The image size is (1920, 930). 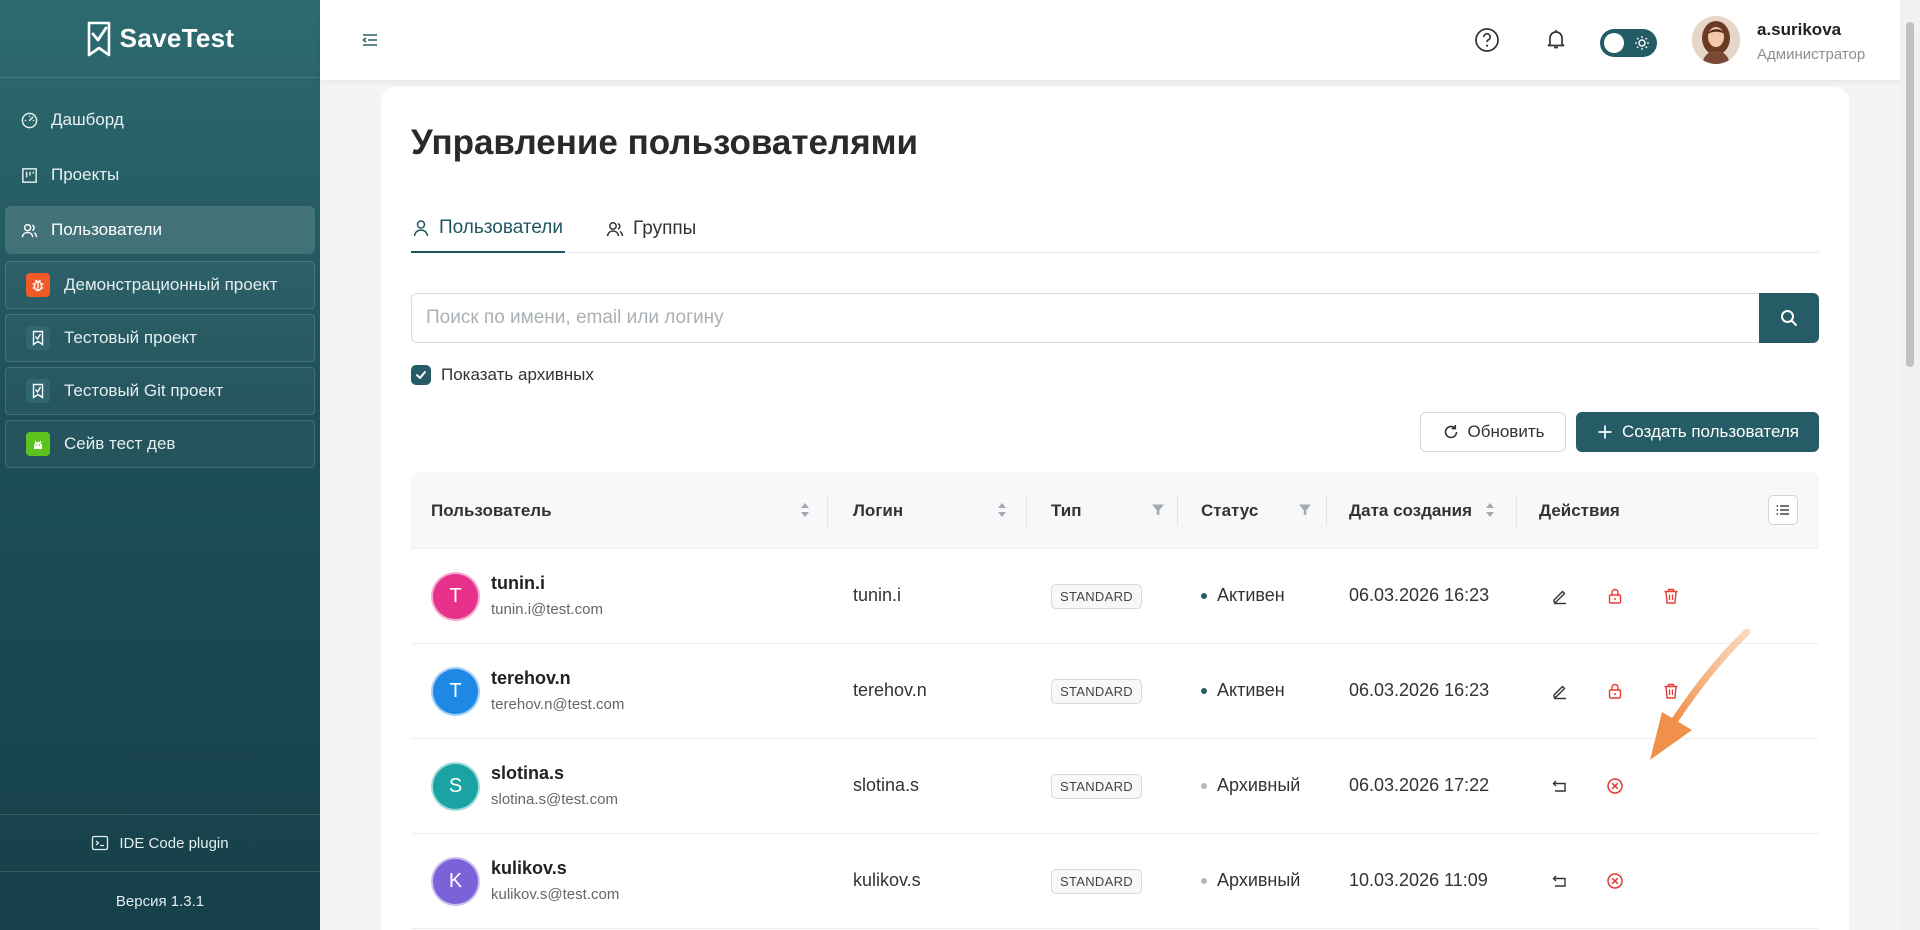 I want to click on user-email: kulikov.s@test.com, so click(x=555, y=894).